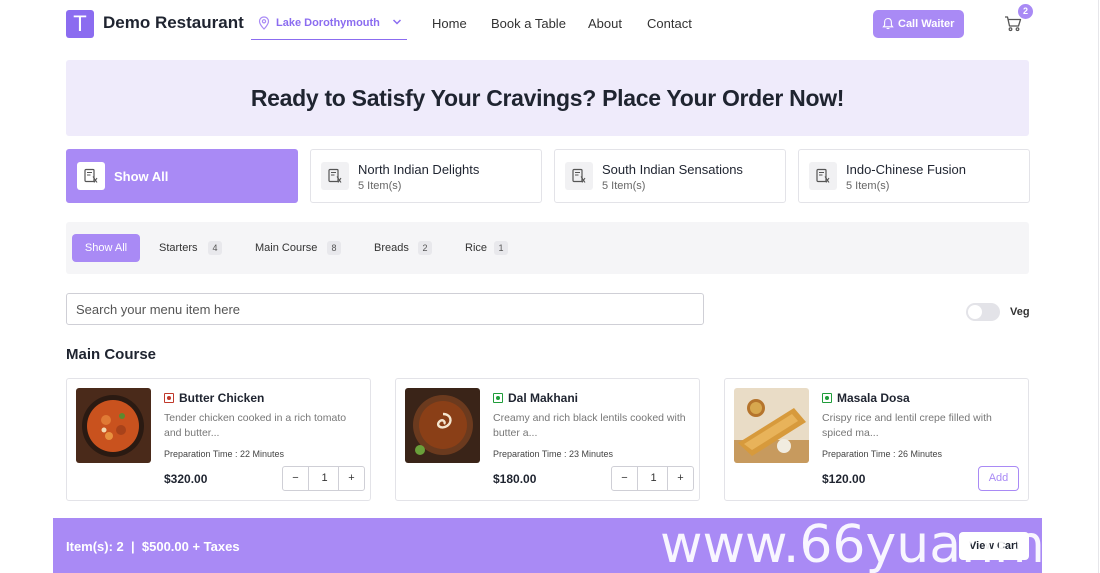  What do you see at coordinates (553, 454) in the screenshot?
I see `preparation-time: Preparation Time : 23 Minutes` at bounding box center [553, 454].